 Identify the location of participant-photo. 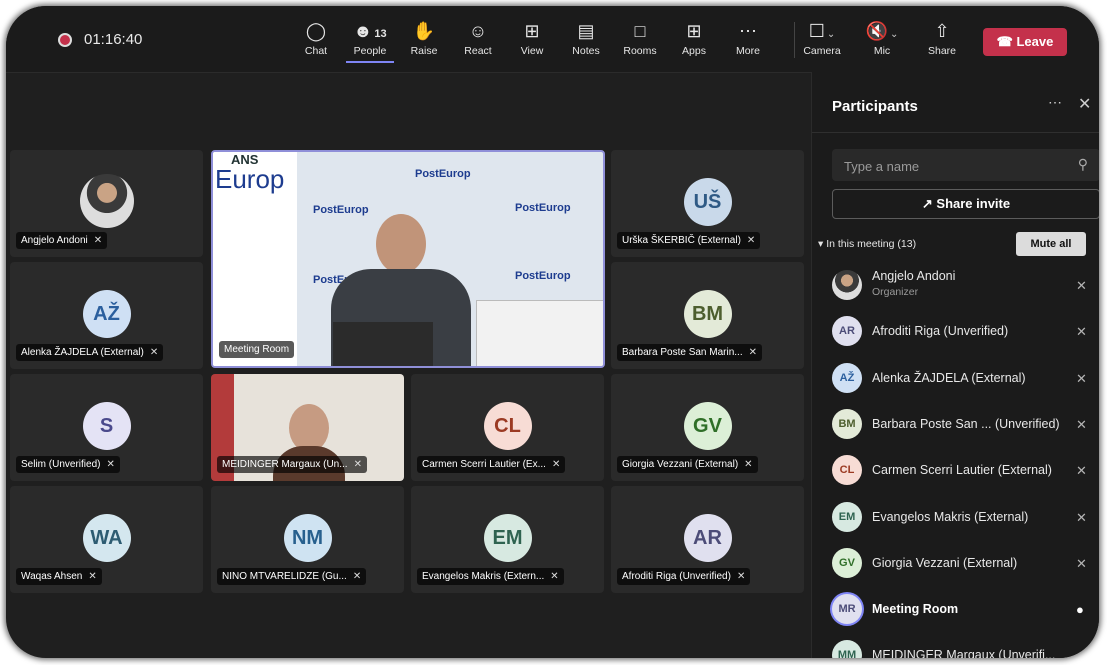
(106, 201).